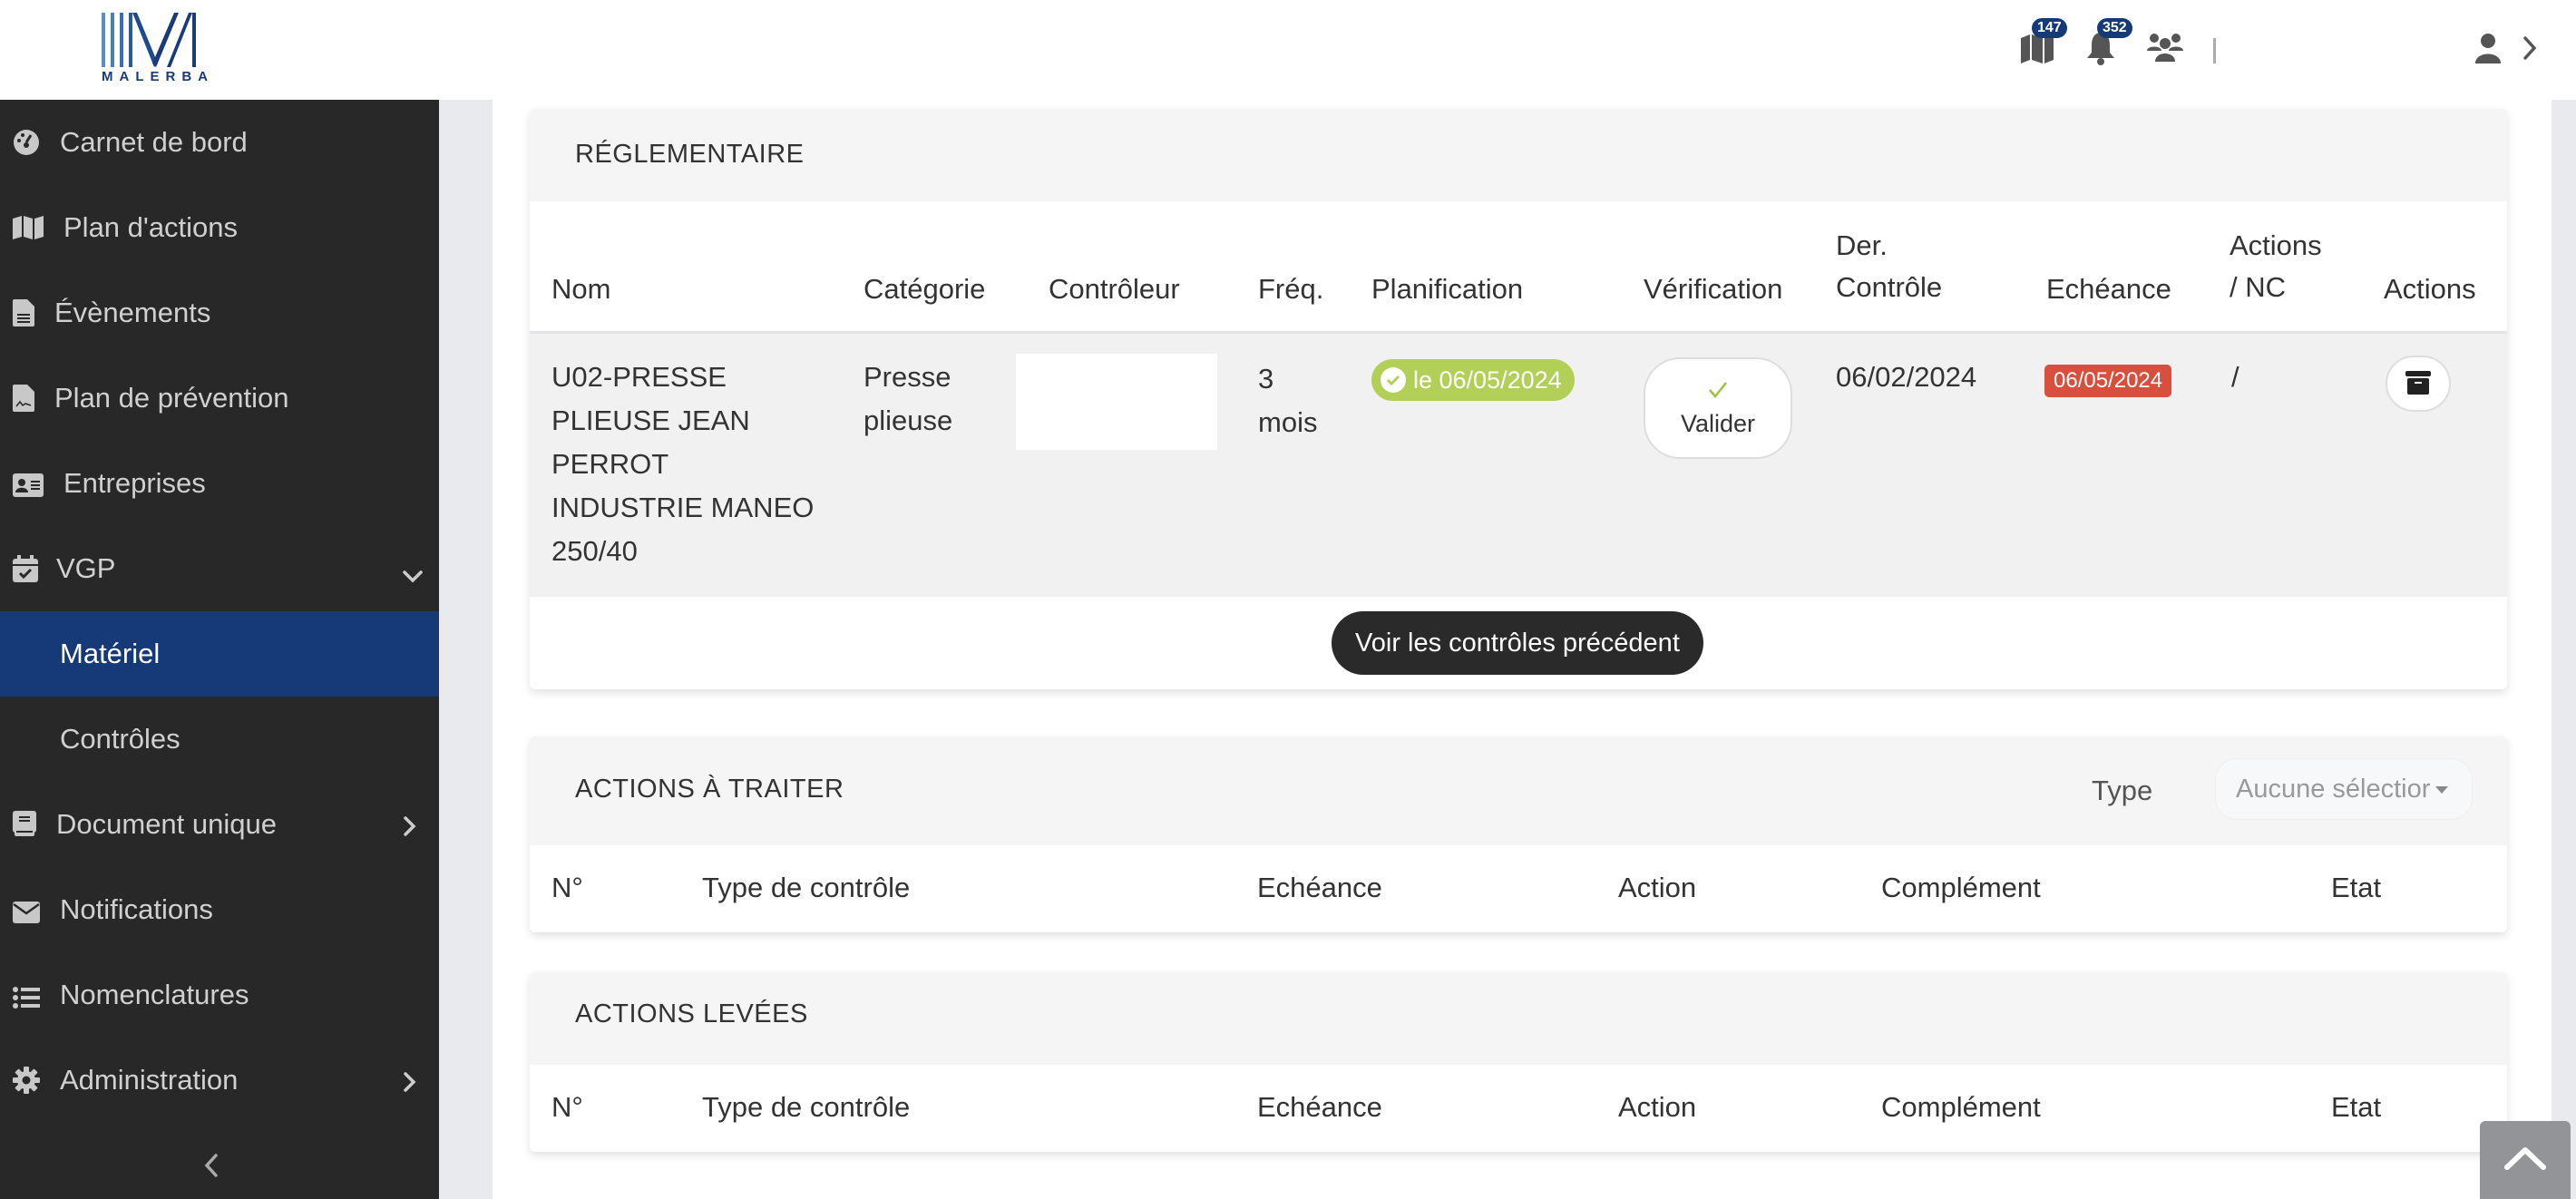  I want to click on sidebar-item-label: Contrôles, so click(120, 739).